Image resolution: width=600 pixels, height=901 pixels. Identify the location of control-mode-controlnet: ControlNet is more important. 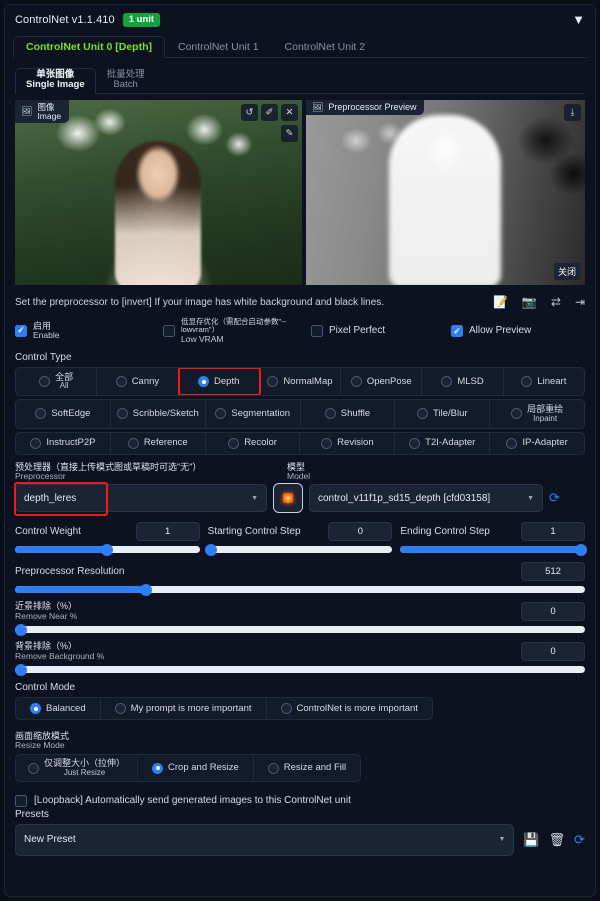
(349, 708).